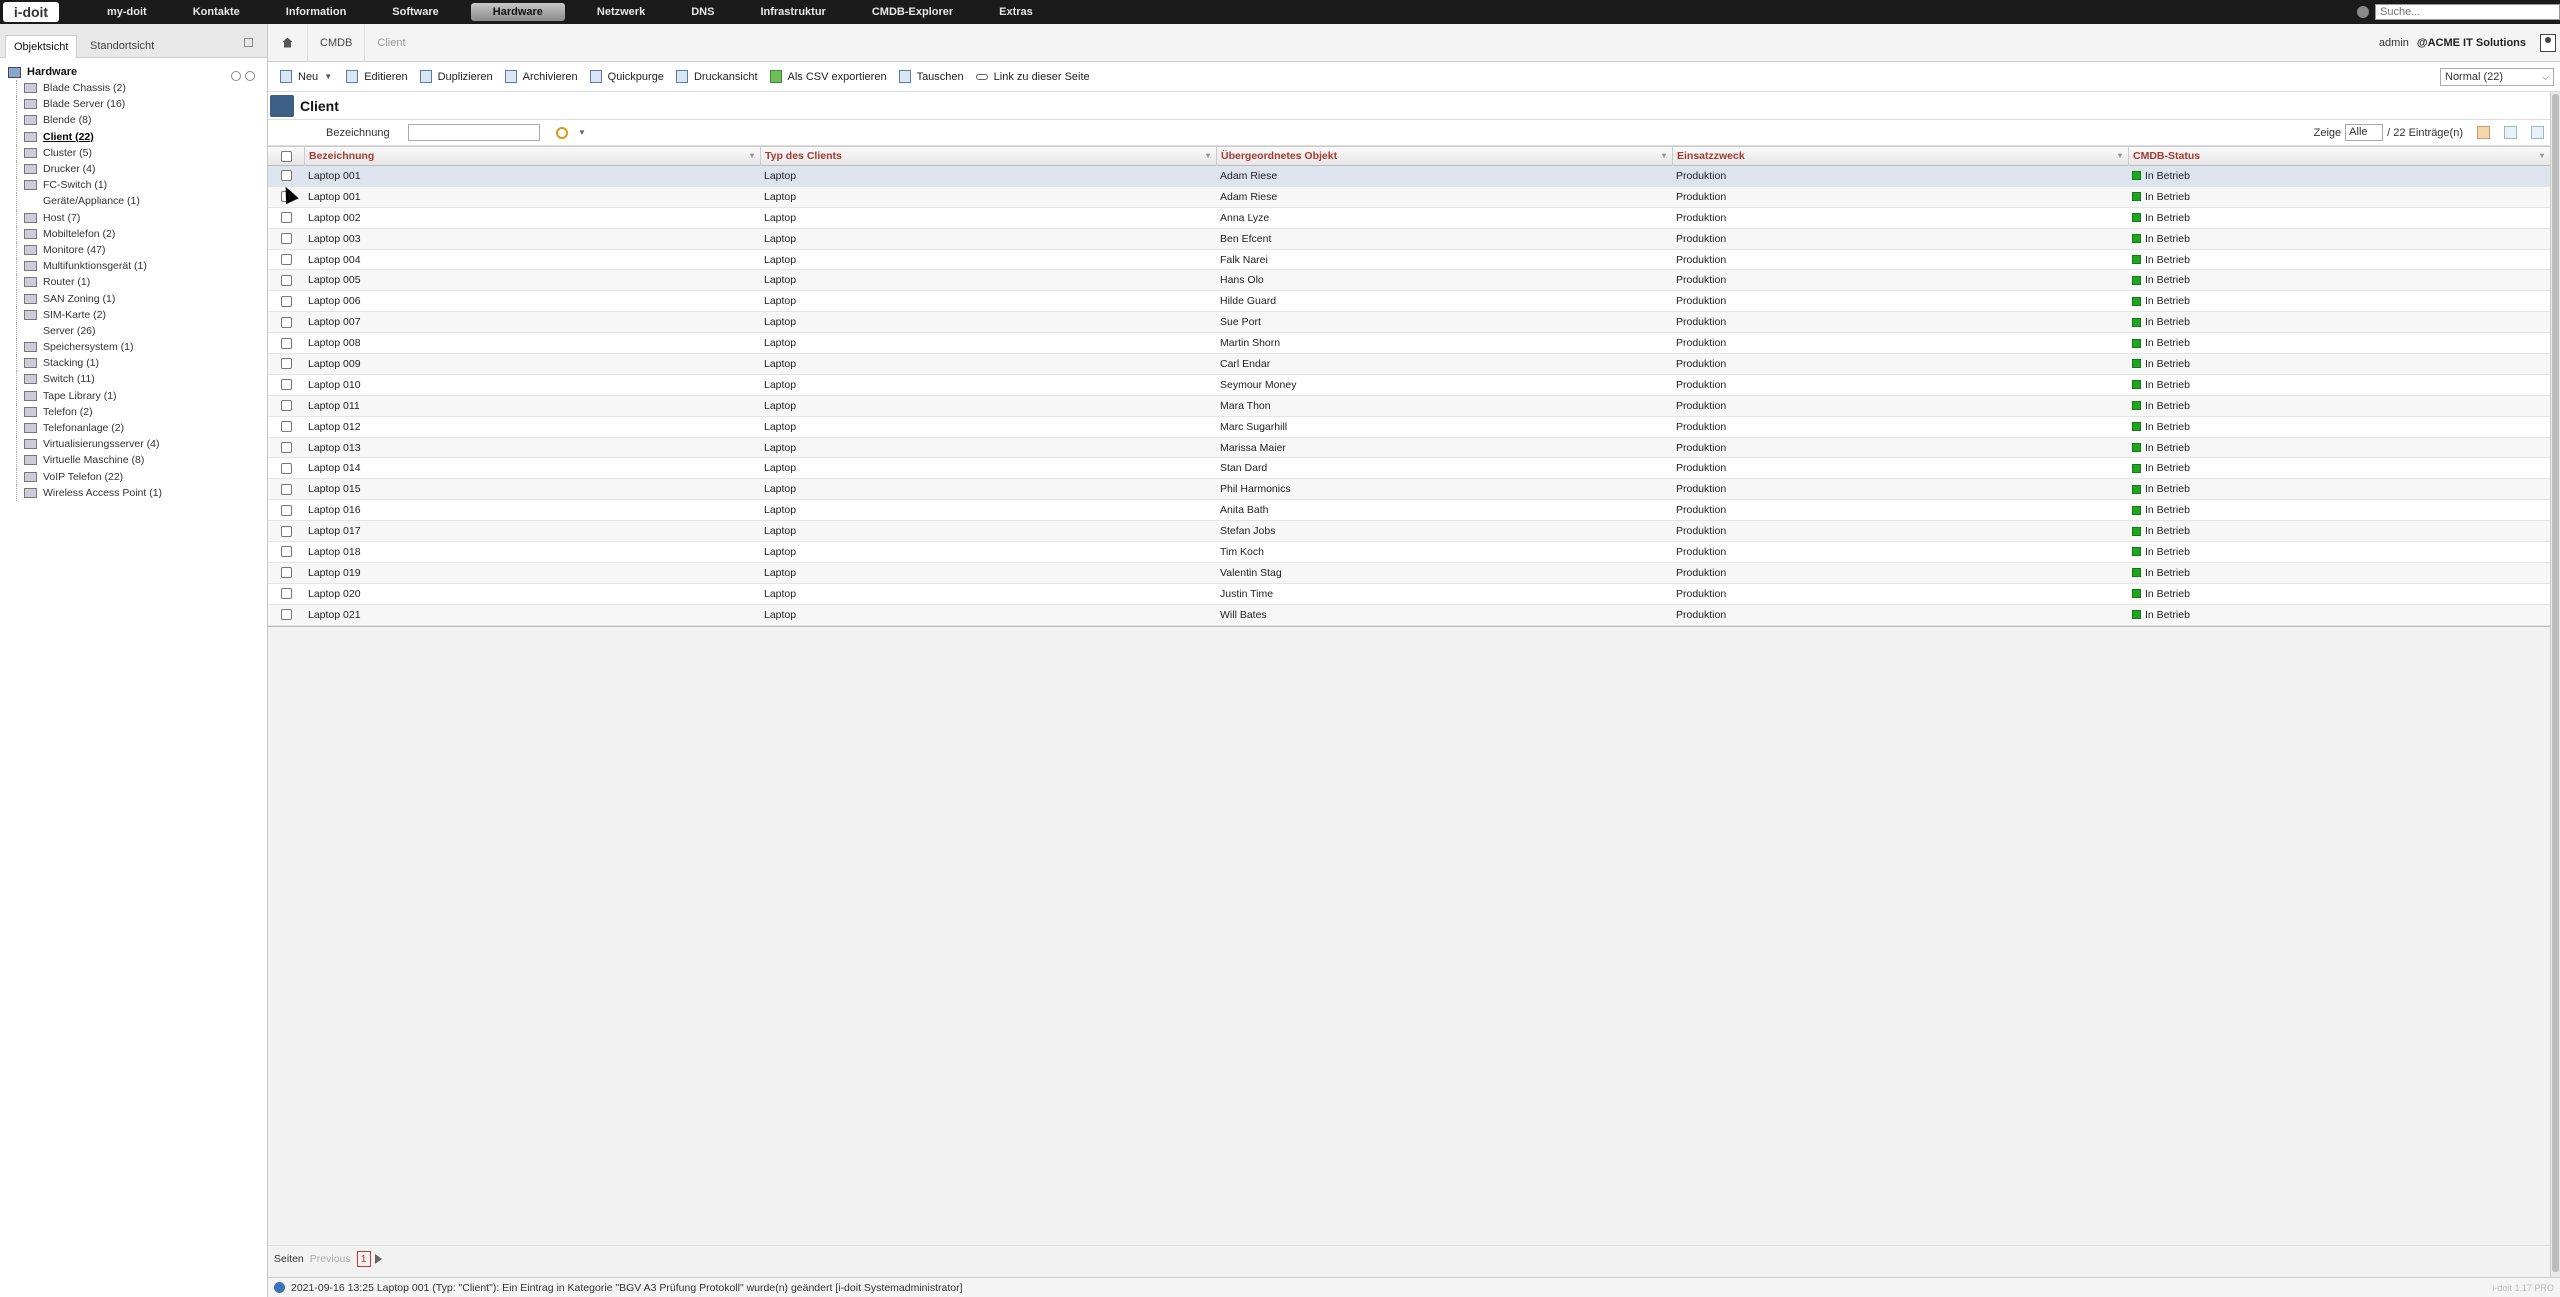 Image resolution: width=2560 pixels, height=1297 pixels. What do you see at coordinates (31, 12) in the screenshot?
I see `idoit-logo: i-doit` at bounding box center [31, 12].